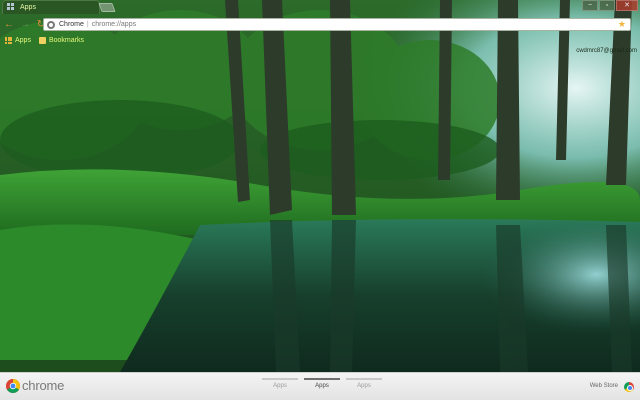 The image size is (640, 400). I want to click on bookmark-star-icon: ★, so click(622, 24).